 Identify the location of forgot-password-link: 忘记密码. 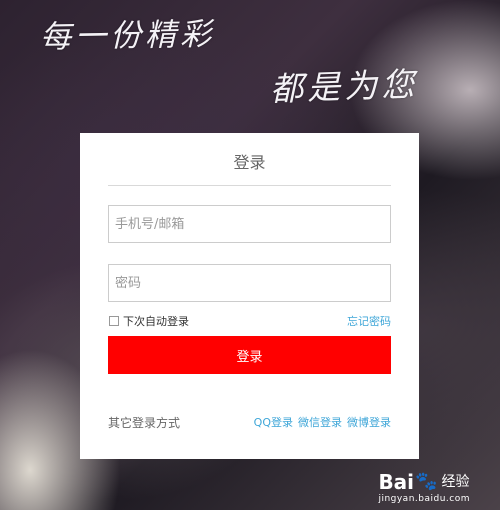
(369, 321).